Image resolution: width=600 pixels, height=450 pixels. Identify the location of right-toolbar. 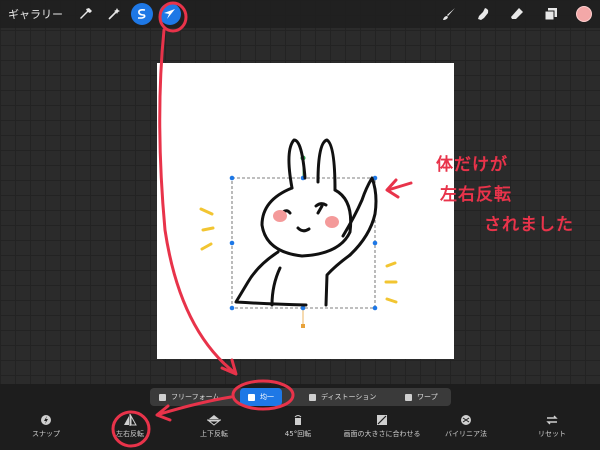
(509, 14).